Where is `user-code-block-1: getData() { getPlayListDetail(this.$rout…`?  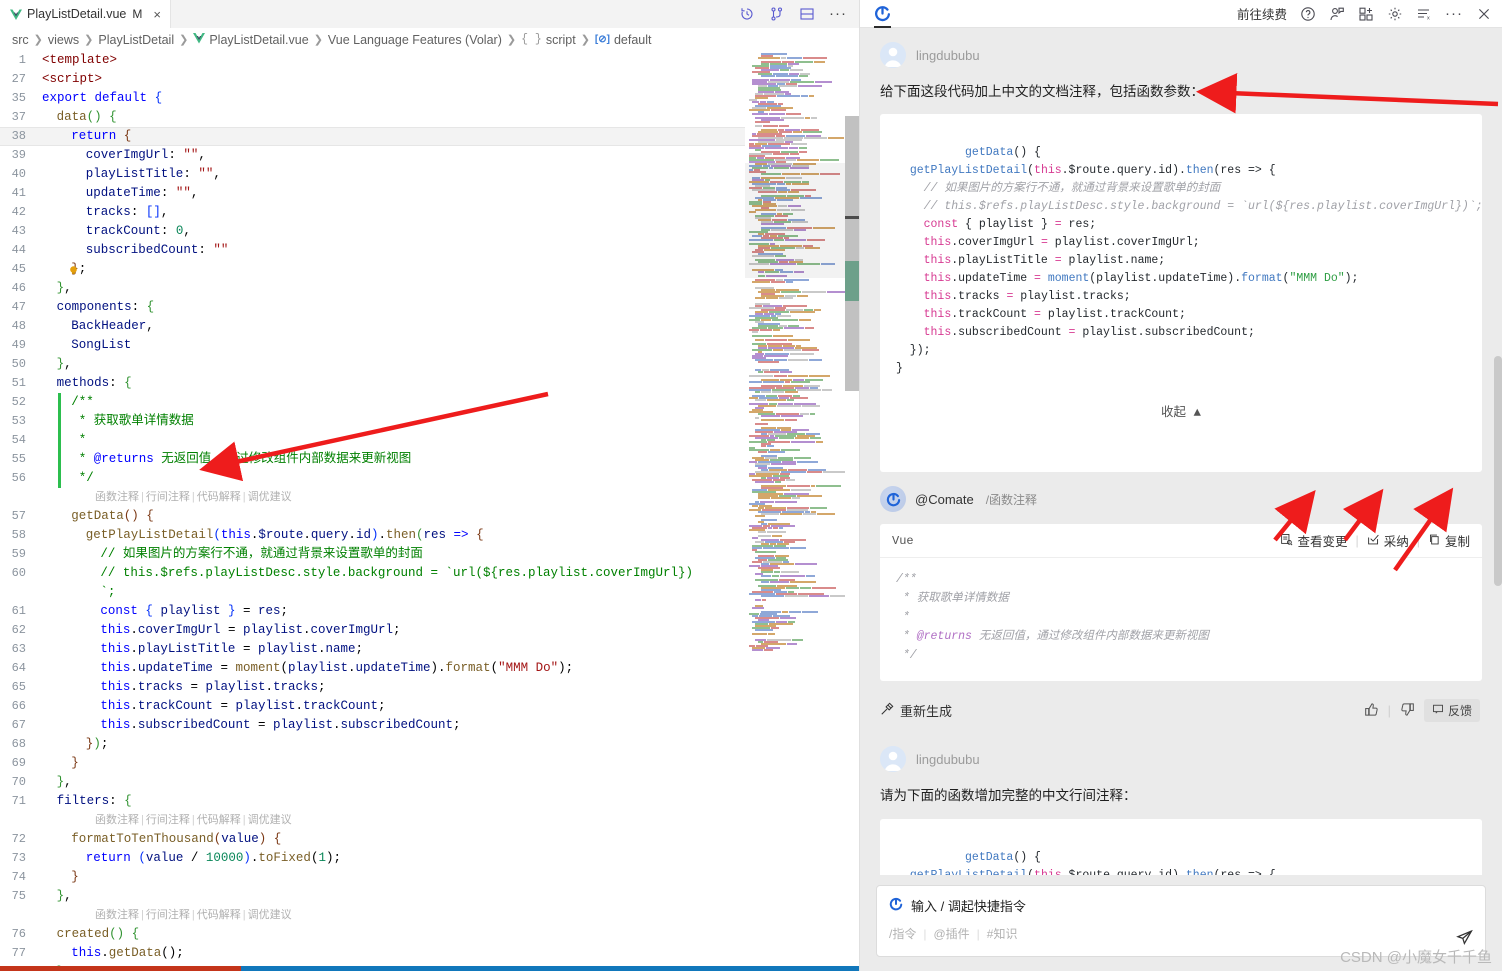 user-code-block-1: getData() { getPlayListDetail(this.$rout… is located at coordinates (1181, 293).